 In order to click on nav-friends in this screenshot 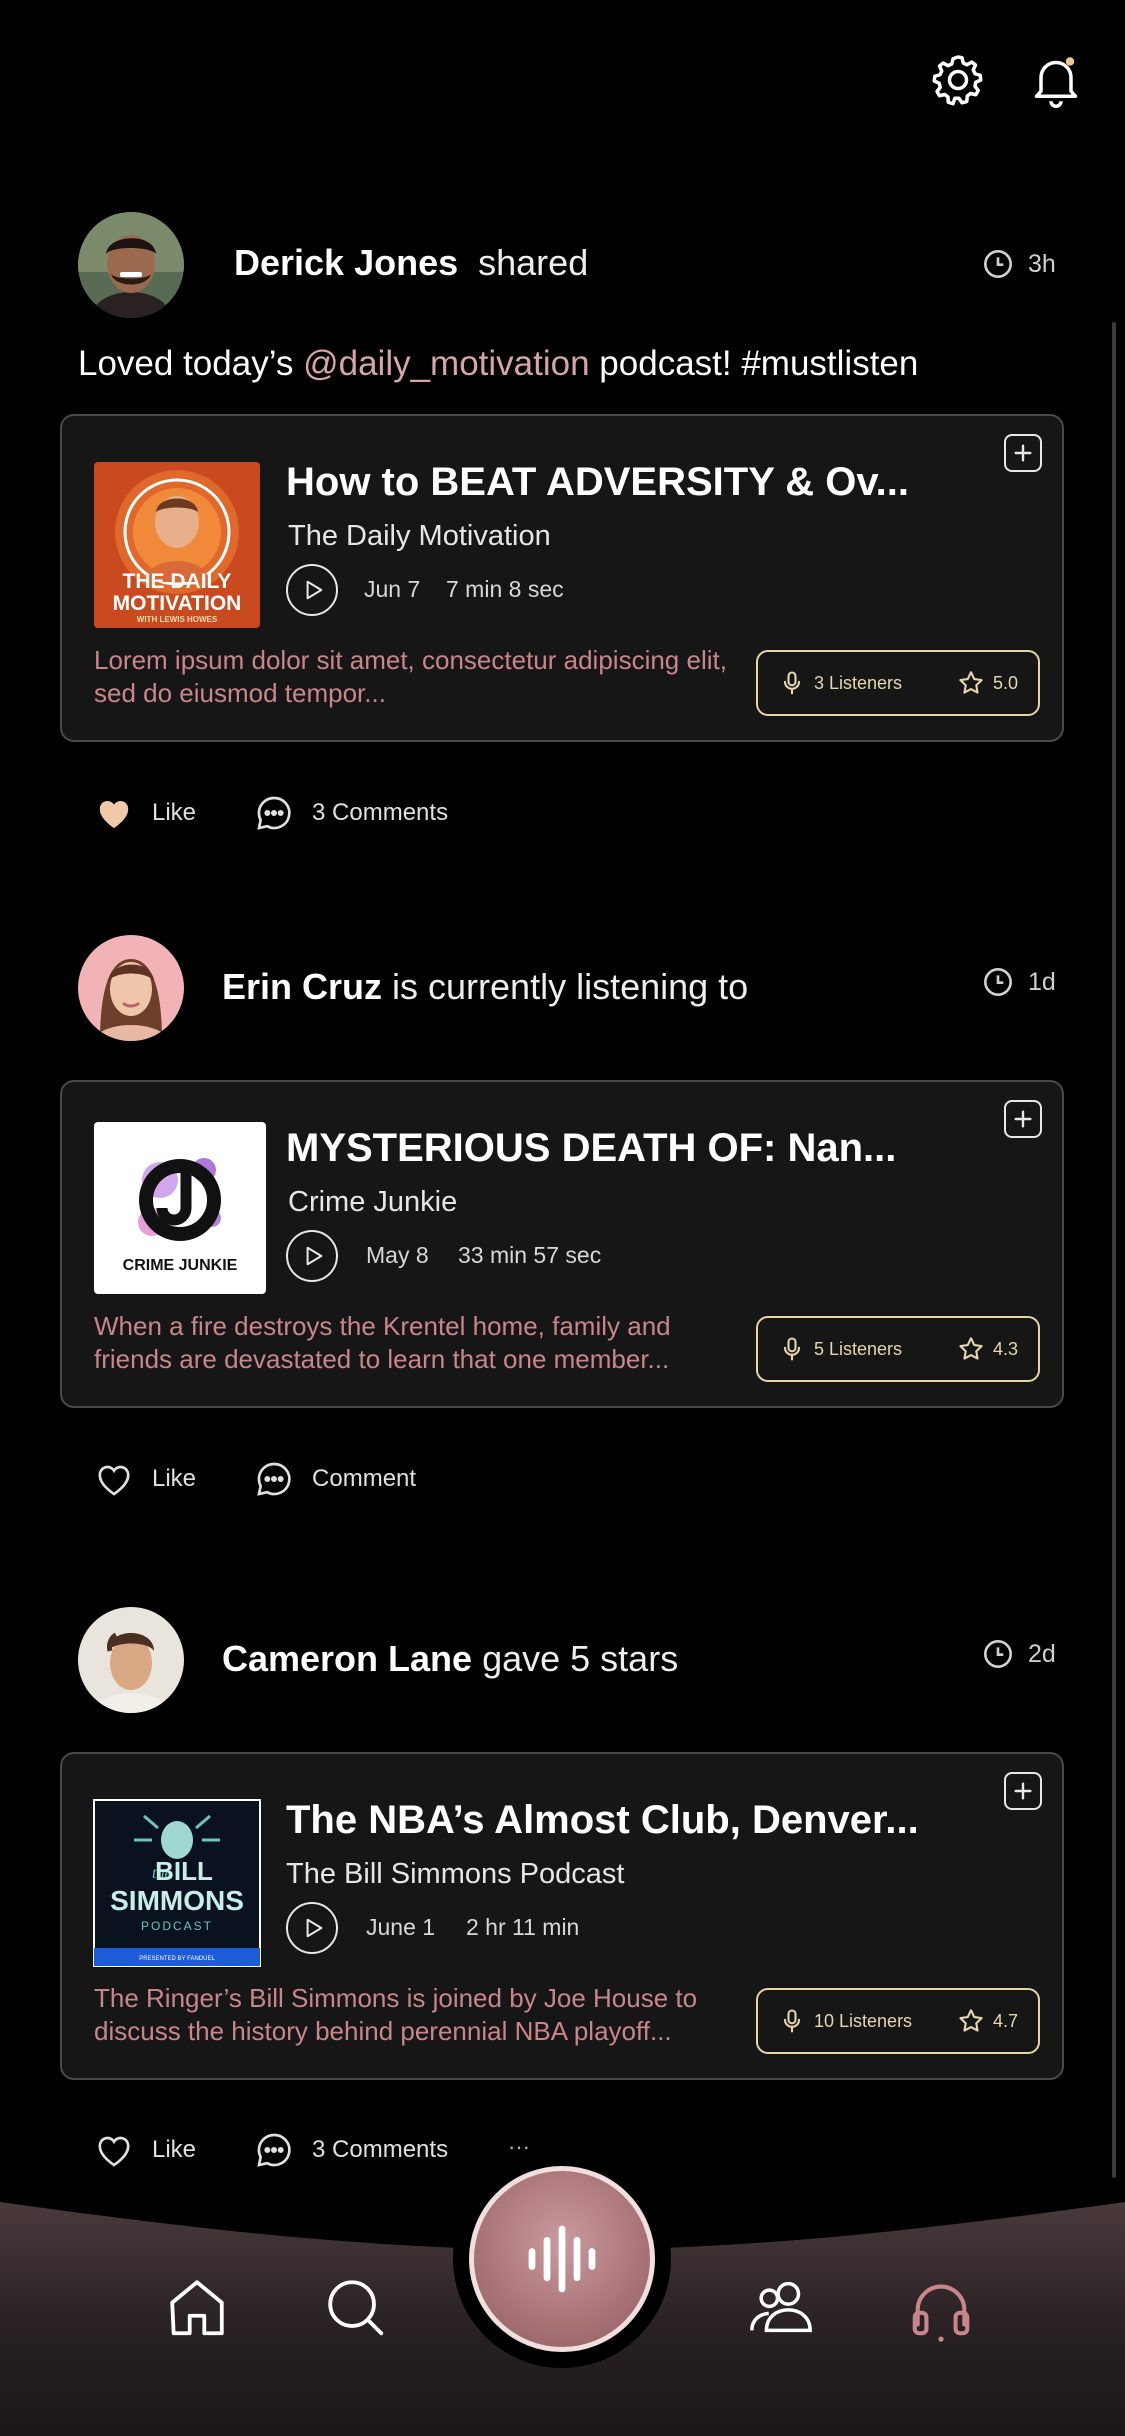, I will do `click(781, 2307)`.